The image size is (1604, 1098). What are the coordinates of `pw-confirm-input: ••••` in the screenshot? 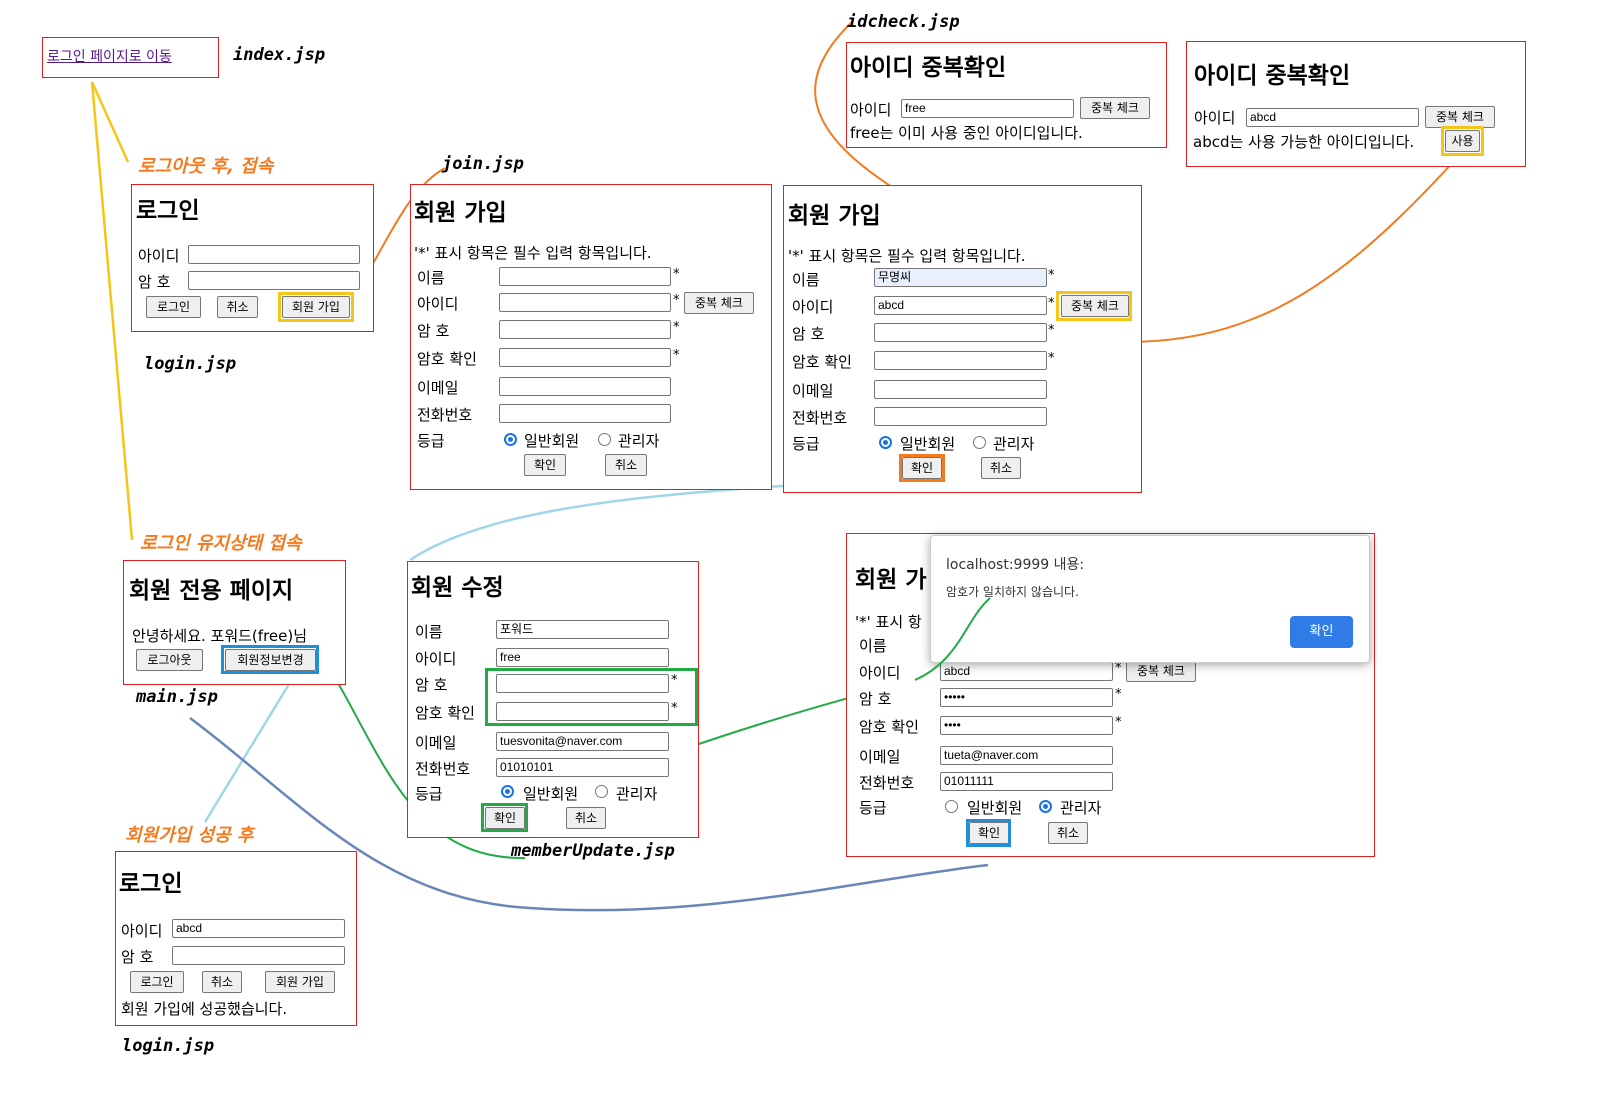 It's located at (1026, 725).